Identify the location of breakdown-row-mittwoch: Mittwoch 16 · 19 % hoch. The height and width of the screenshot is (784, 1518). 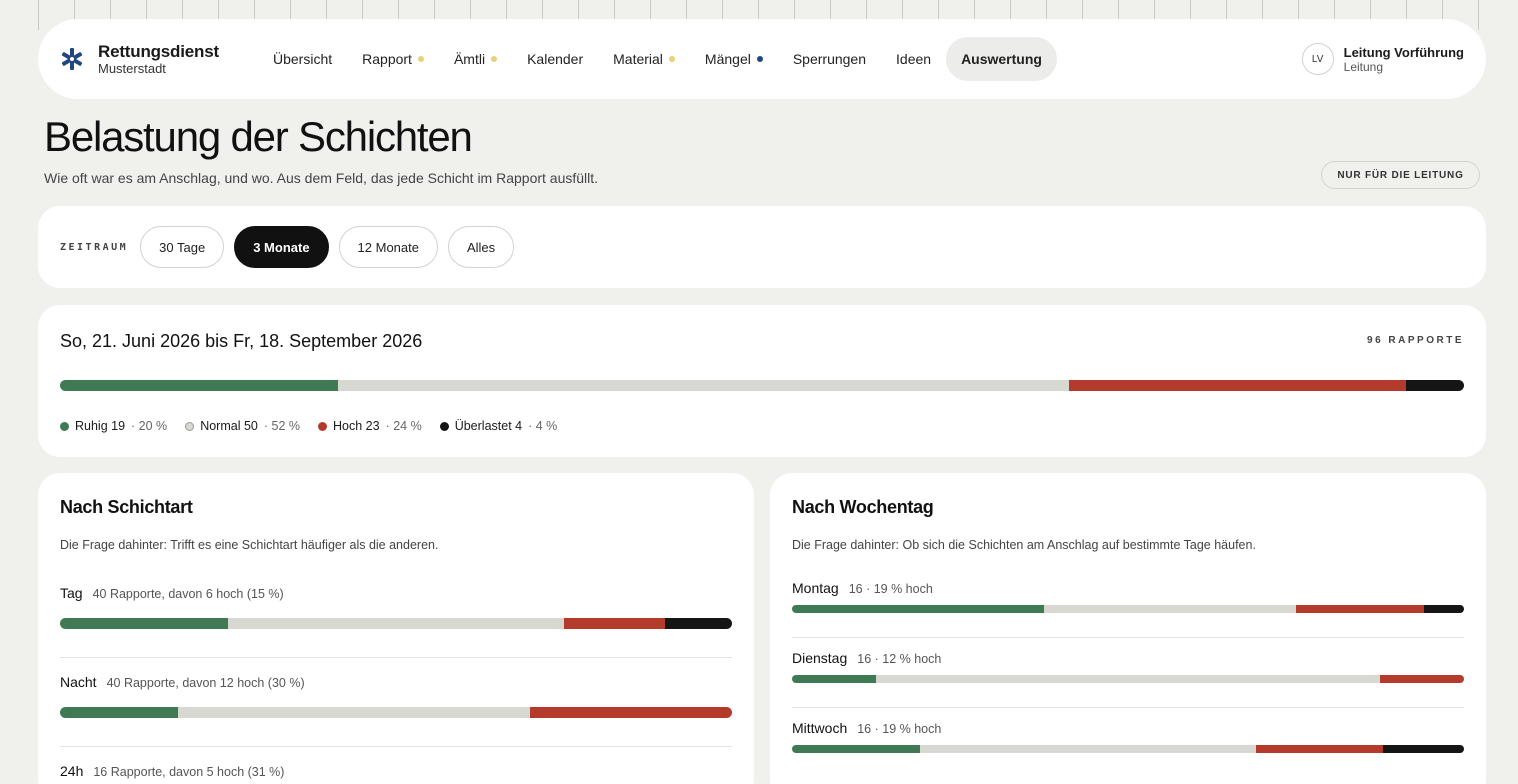
(1128, 736).